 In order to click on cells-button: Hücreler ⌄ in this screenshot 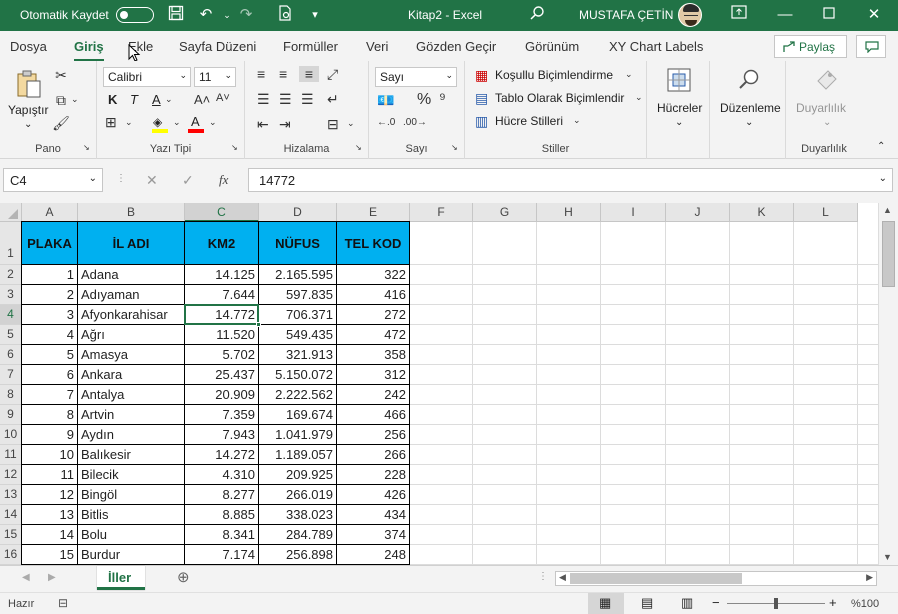, I will do `click(679, 100)`.